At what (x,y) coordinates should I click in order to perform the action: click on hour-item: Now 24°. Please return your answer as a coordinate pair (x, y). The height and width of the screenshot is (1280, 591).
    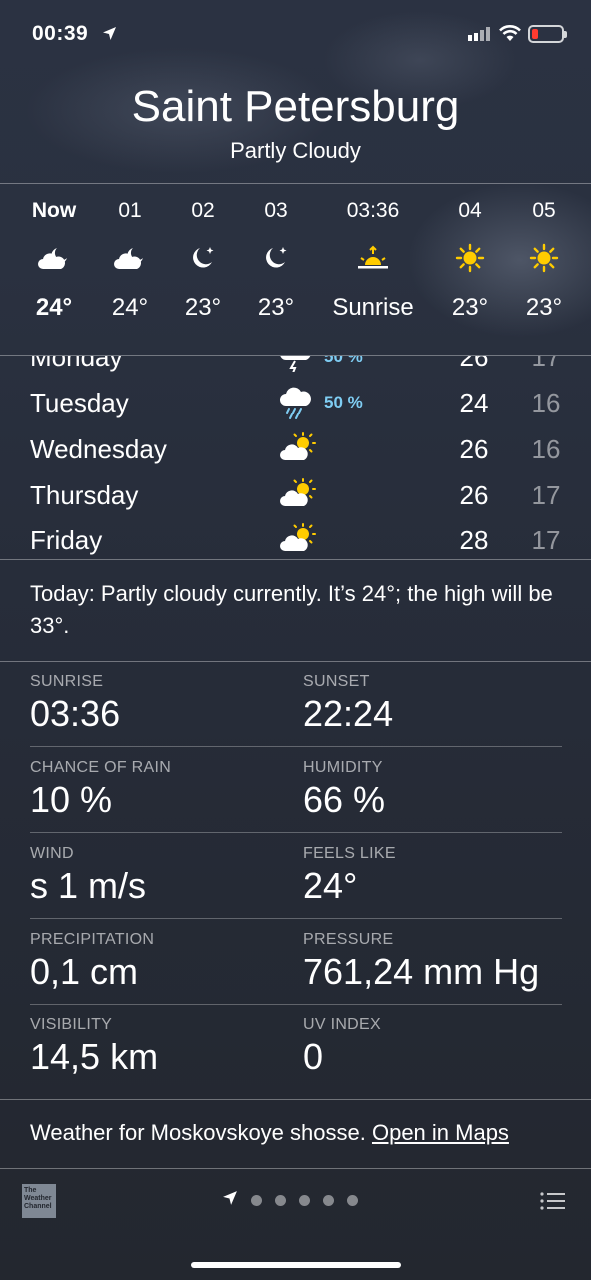
    Looking at the image, I should click on (54, 270).